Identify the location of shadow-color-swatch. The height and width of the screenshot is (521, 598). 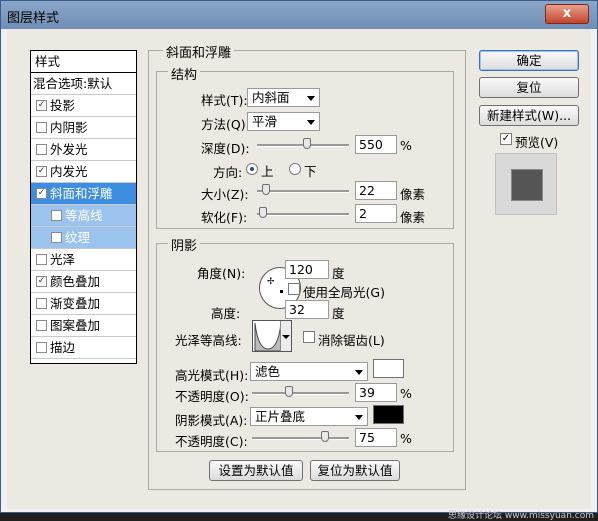
(388, 414).